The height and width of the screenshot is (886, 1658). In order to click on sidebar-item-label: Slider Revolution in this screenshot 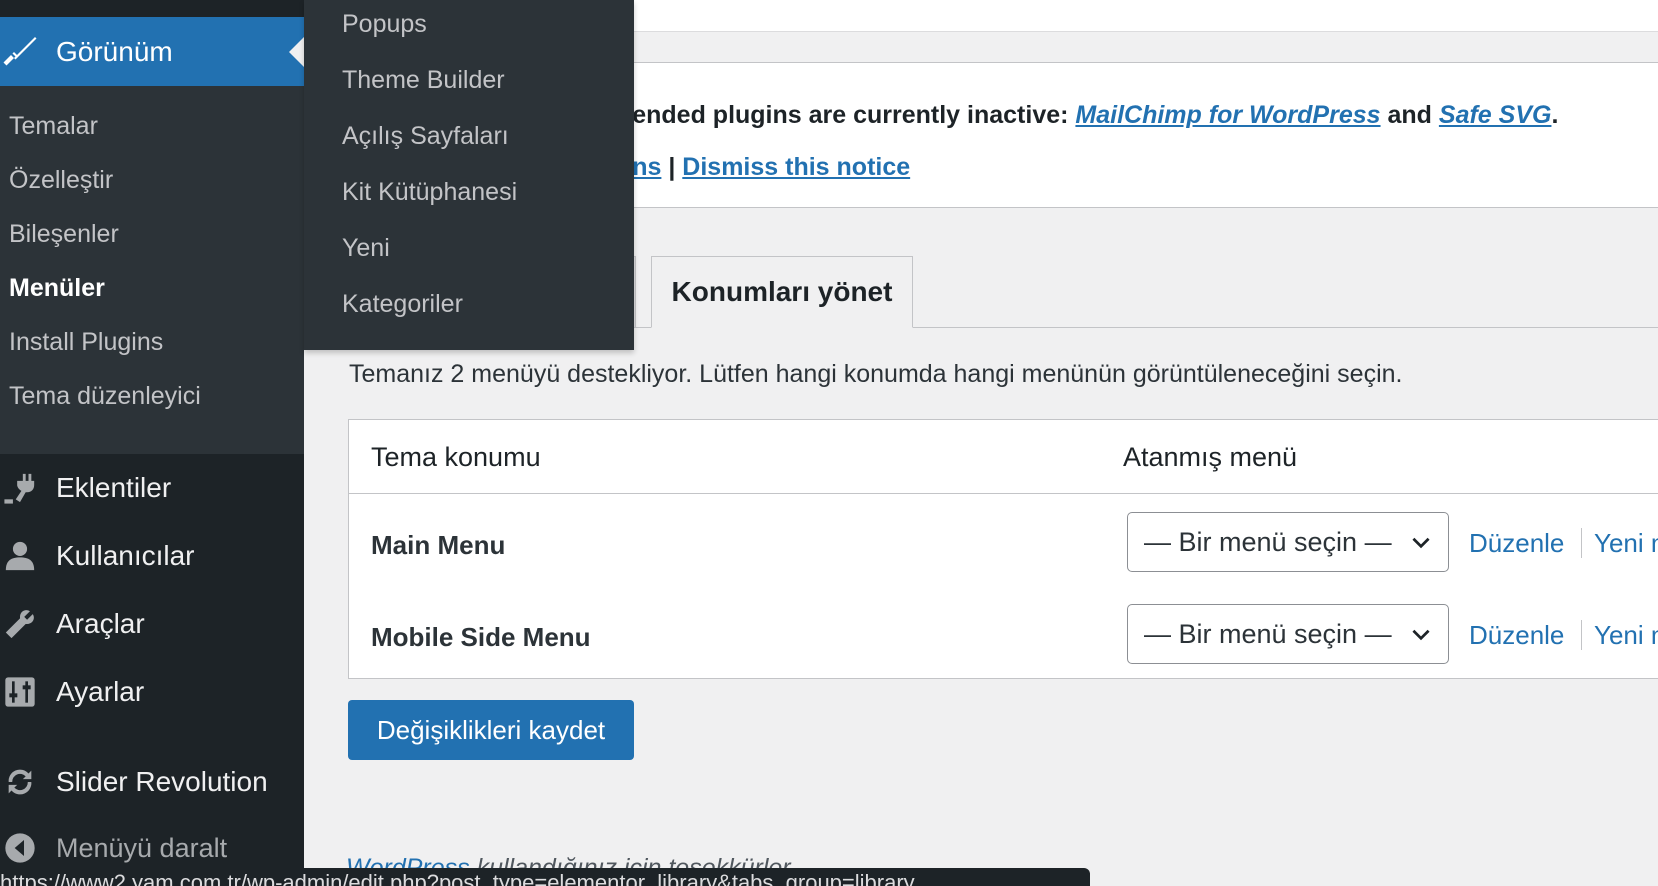, I will do `click(162, 781)`.